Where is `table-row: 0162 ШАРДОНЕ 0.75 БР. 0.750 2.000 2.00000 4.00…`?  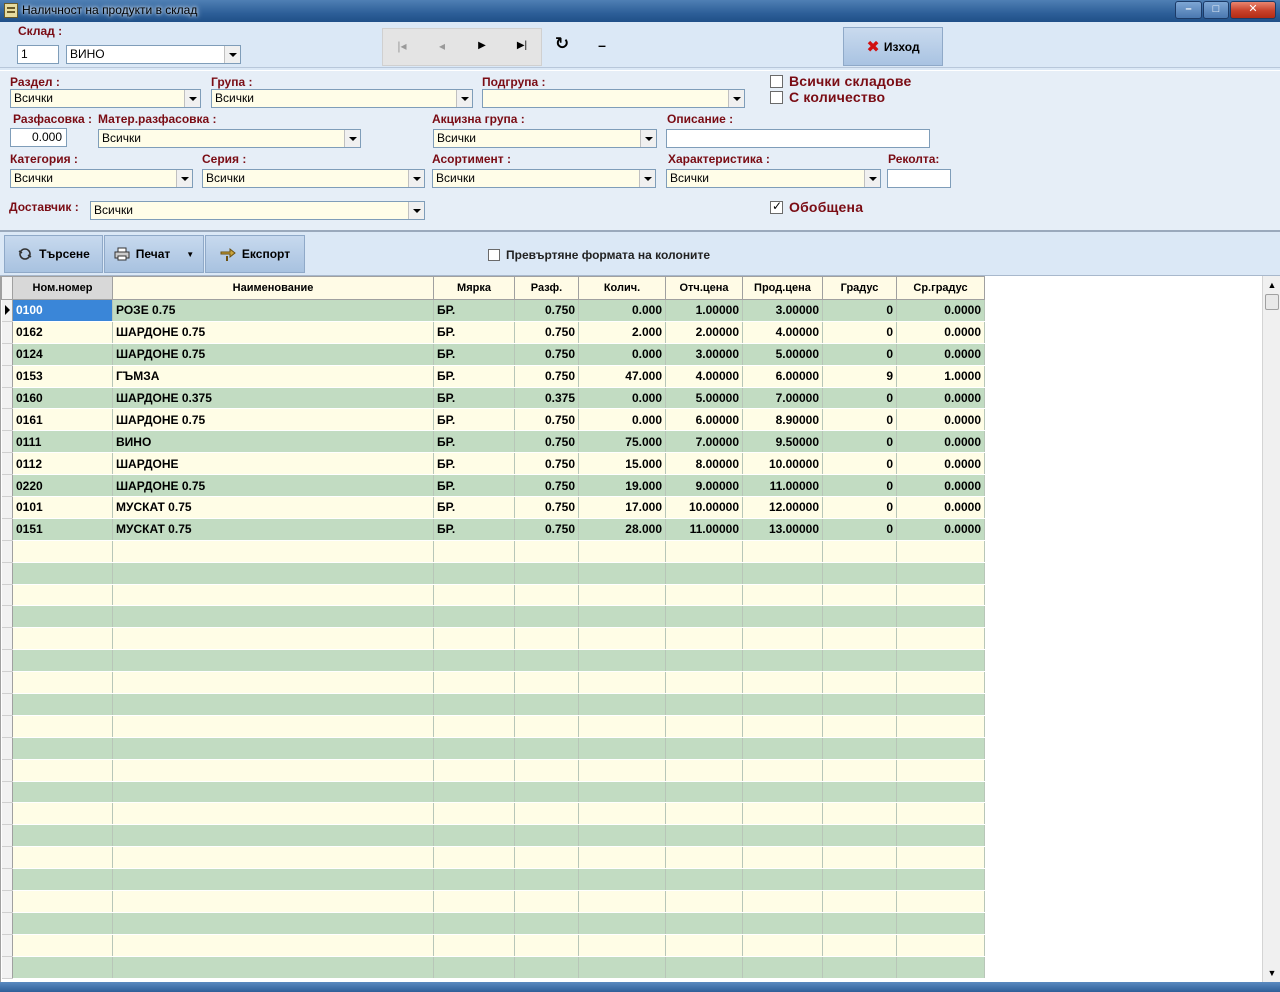
table-row: 0162 ШАРДОНЕ 0.75 БР. 0.750 2.000 2.00000 4.00… is located at coordinates (493, 332).